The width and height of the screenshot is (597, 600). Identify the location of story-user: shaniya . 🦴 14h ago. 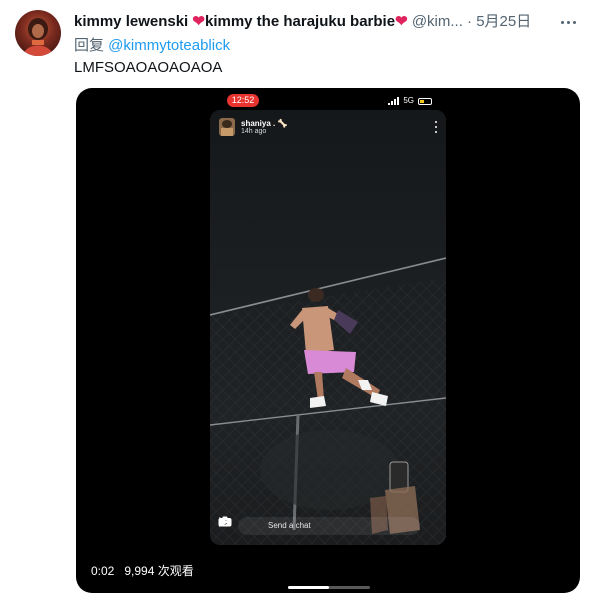
(253, 127).